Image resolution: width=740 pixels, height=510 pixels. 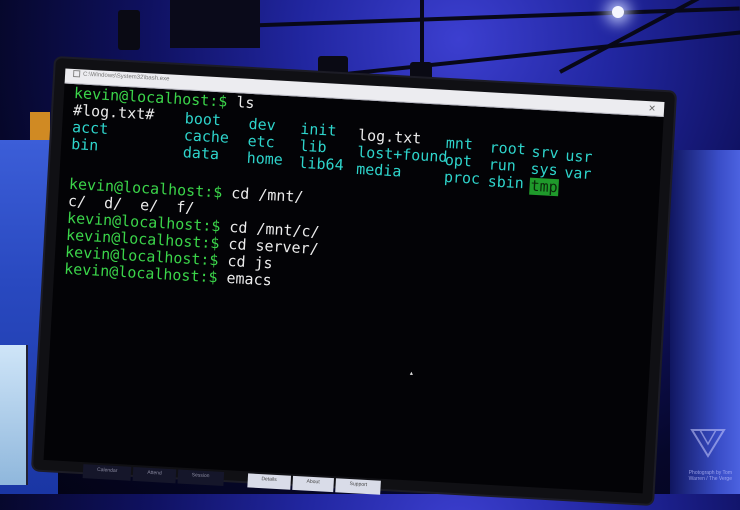 I want to click on verge-logo-icon, so click(x=708, y=443).